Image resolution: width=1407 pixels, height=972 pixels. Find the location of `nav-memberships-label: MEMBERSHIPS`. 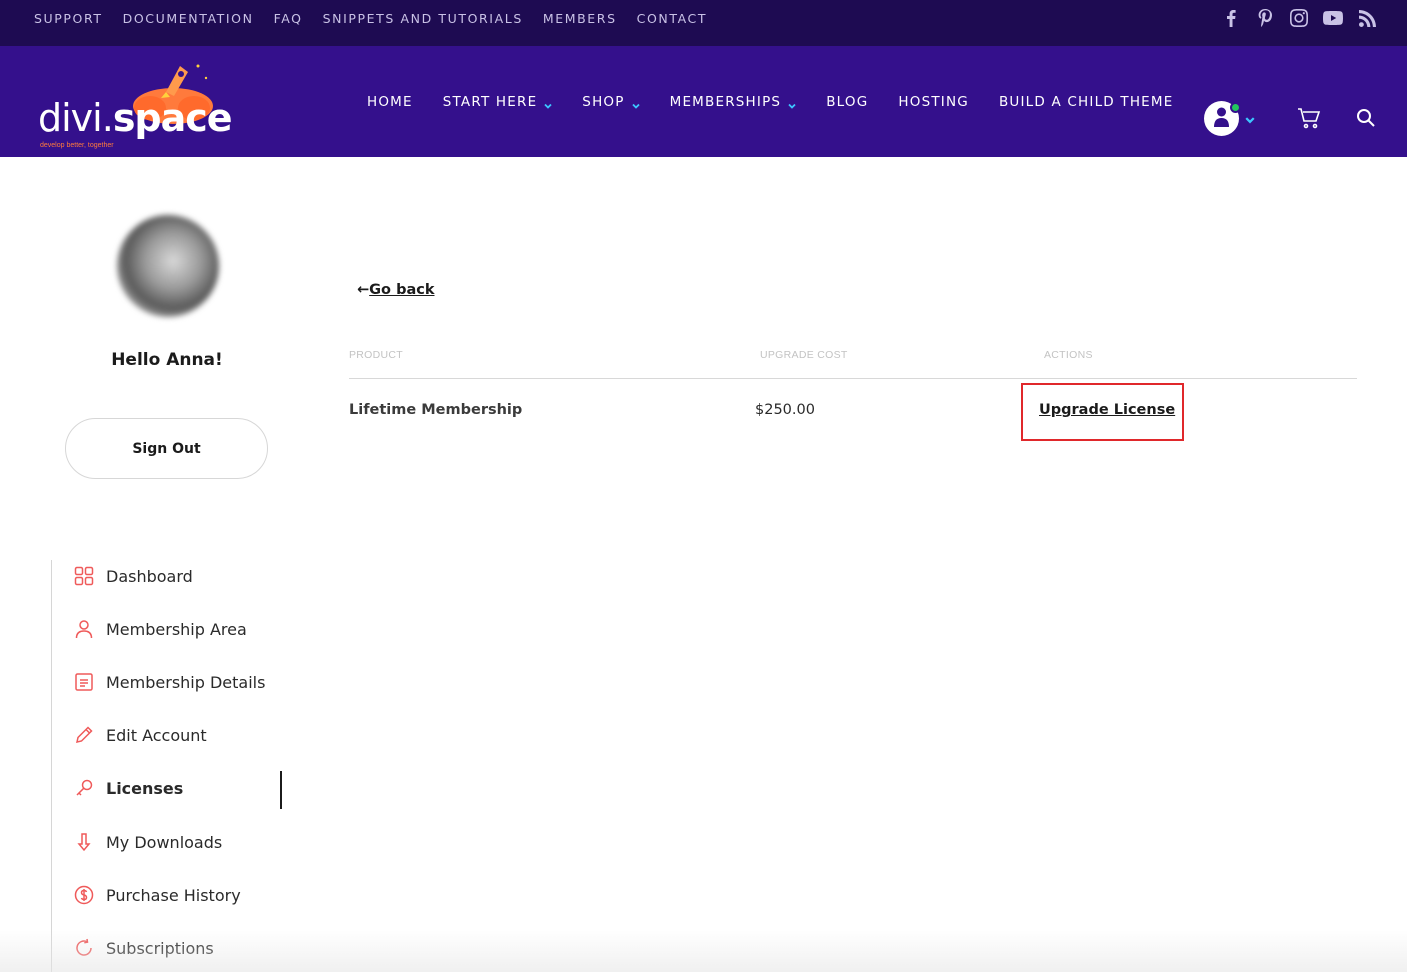

nav-memberships-label: MEMBERSHIPS is located at coordinates (725, 101).